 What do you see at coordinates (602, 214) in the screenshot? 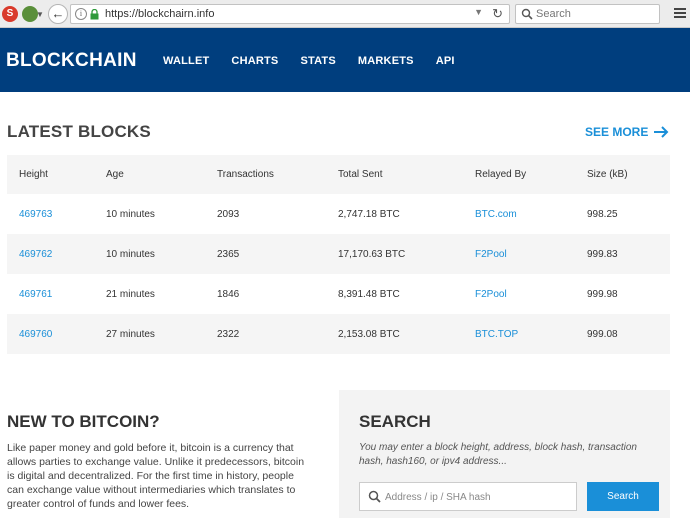
I see `block-size: 998.25` at bounding box center [602, 214].